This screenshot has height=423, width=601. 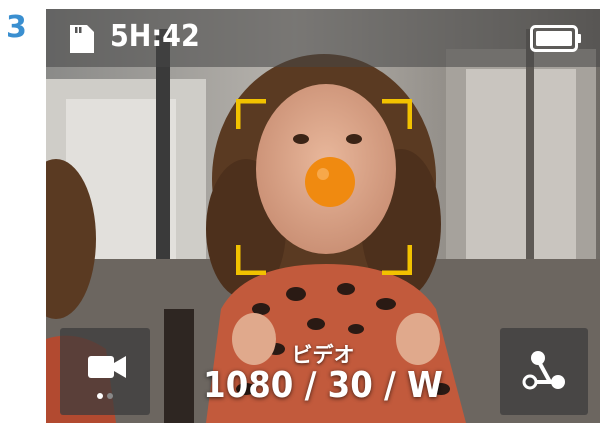 What do you see at coordinates (16, 27) in the screenshot?
I see `step-number: 3` at bounding box center [16, 27].